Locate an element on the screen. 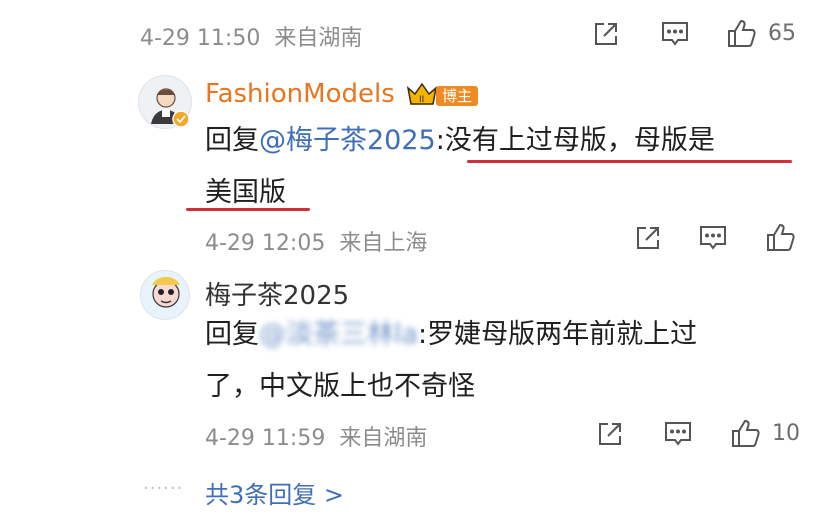 This screenshot has width=828, height=515. crown-icon: II is located at coordinates (422, 96).